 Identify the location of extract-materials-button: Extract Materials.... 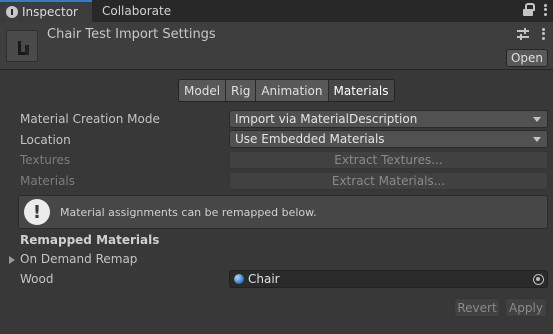
(388, 181).